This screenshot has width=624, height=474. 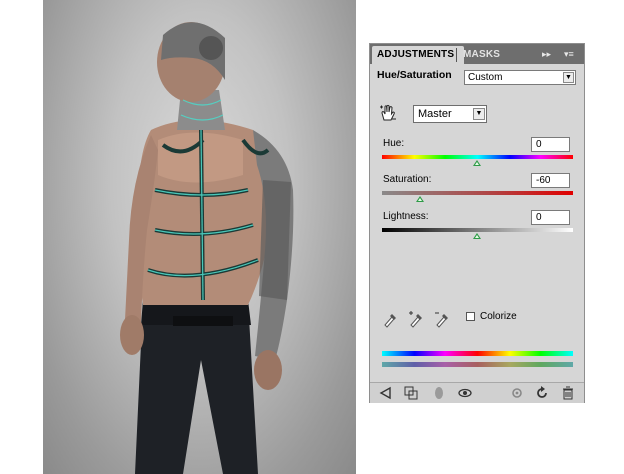 What do you see at coordinates (388, 113) in the screenshot?
I see `hand-icon` at bounding box center [388, 113].